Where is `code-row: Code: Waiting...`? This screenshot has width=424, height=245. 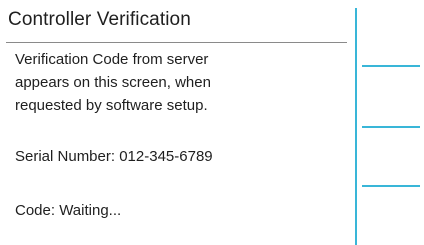
code-row: Code: Waiting... is located at coordinates (68, 210).